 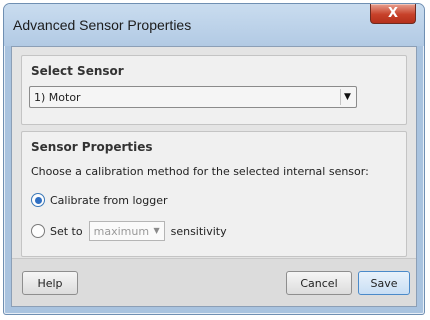 I want to click on cancel-button: Cancel, so click(x=319, y=283).